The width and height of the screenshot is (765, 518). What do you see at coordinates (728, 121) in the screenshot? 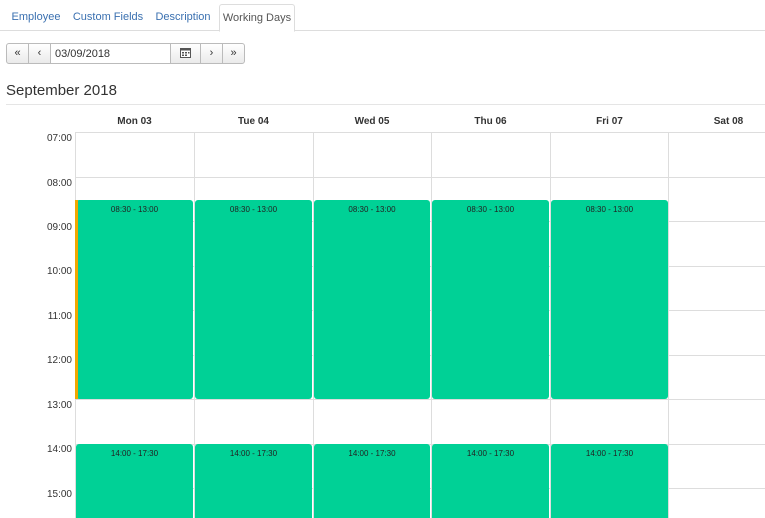
I see `day-header: Sat 08` at bounding box center [728, 121].